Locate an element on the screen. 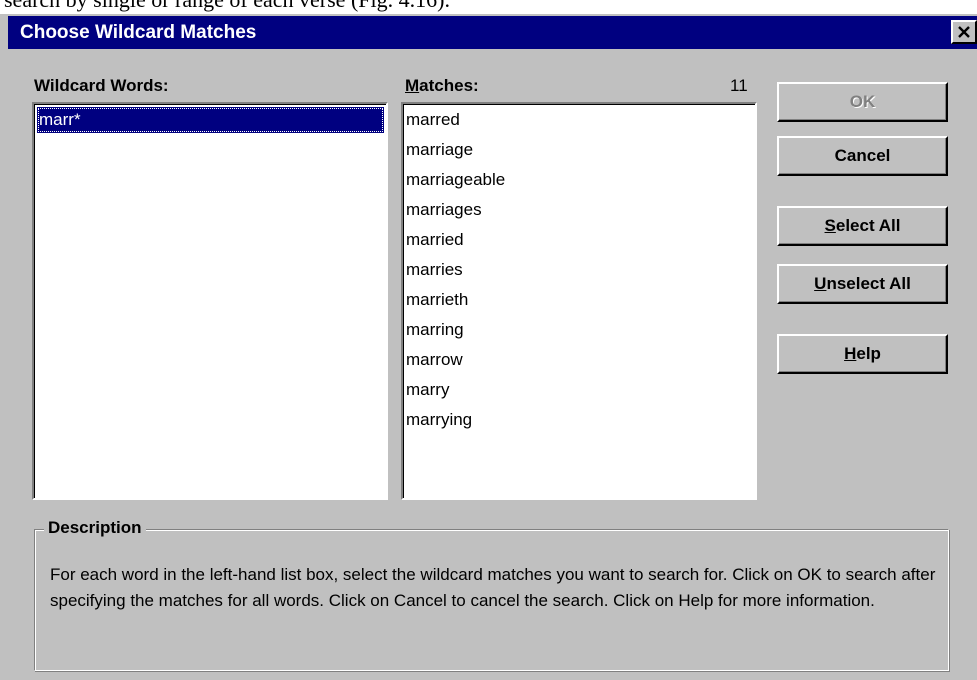 This screenshot has height=680, width=977. description-legend: Description is located at coordinates (95, 528).